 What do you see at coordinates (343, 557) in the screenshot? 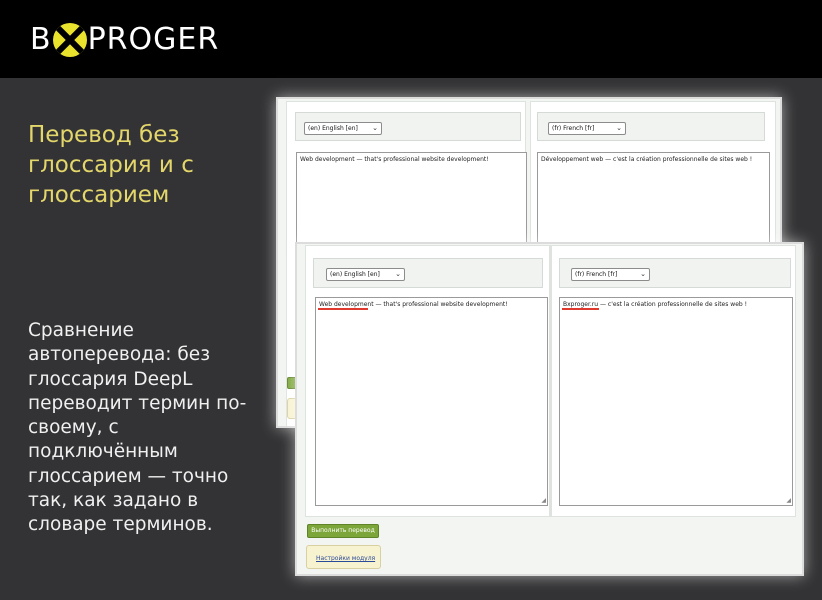
I see `module-settings-link: Настройки модуля` at bounding box center [343, 557].